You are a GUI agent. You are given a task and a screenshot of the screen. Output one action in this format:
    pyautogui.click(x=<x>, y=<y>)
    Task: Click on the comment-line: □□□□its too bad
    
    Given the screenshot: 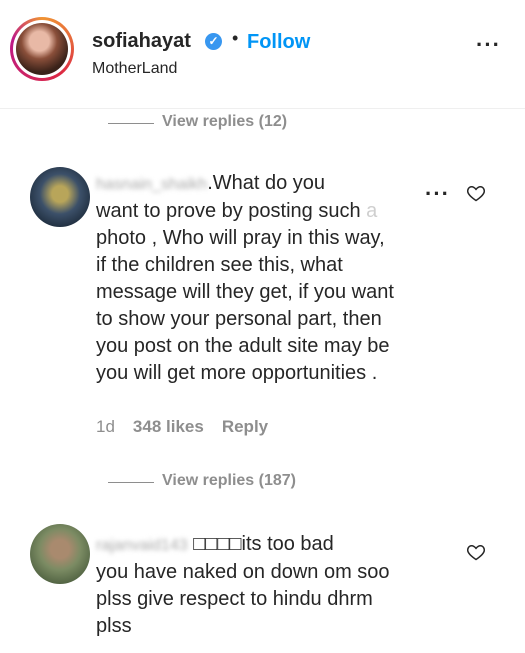 What is the action you would take?
    pyautogui.click(x=263, y=544)
    